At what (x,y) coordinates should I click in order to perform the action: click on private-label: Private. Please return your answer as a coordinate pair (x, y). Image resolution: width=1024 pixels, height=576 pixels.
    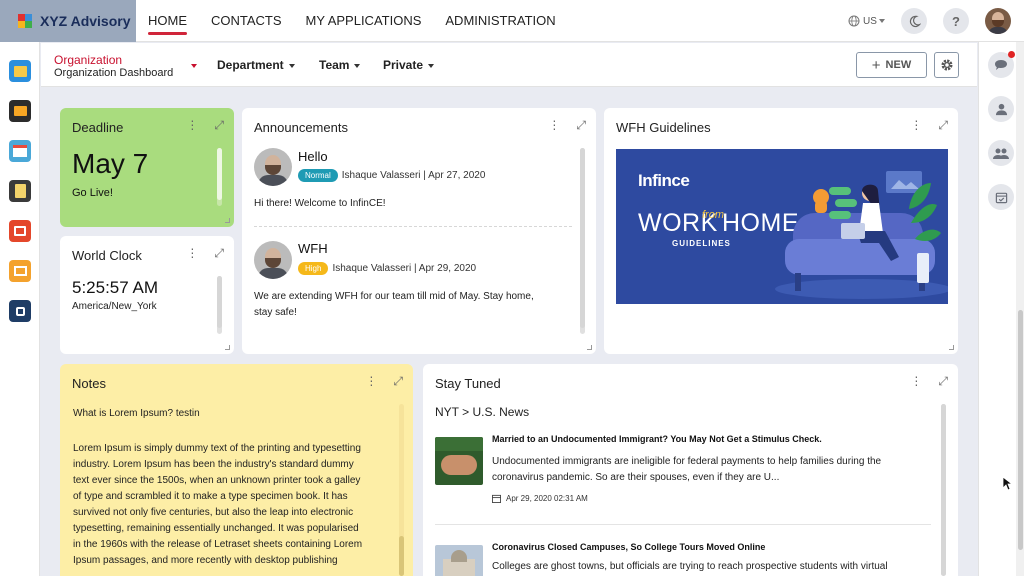
    Looking at the image, I should click on (403, 65).